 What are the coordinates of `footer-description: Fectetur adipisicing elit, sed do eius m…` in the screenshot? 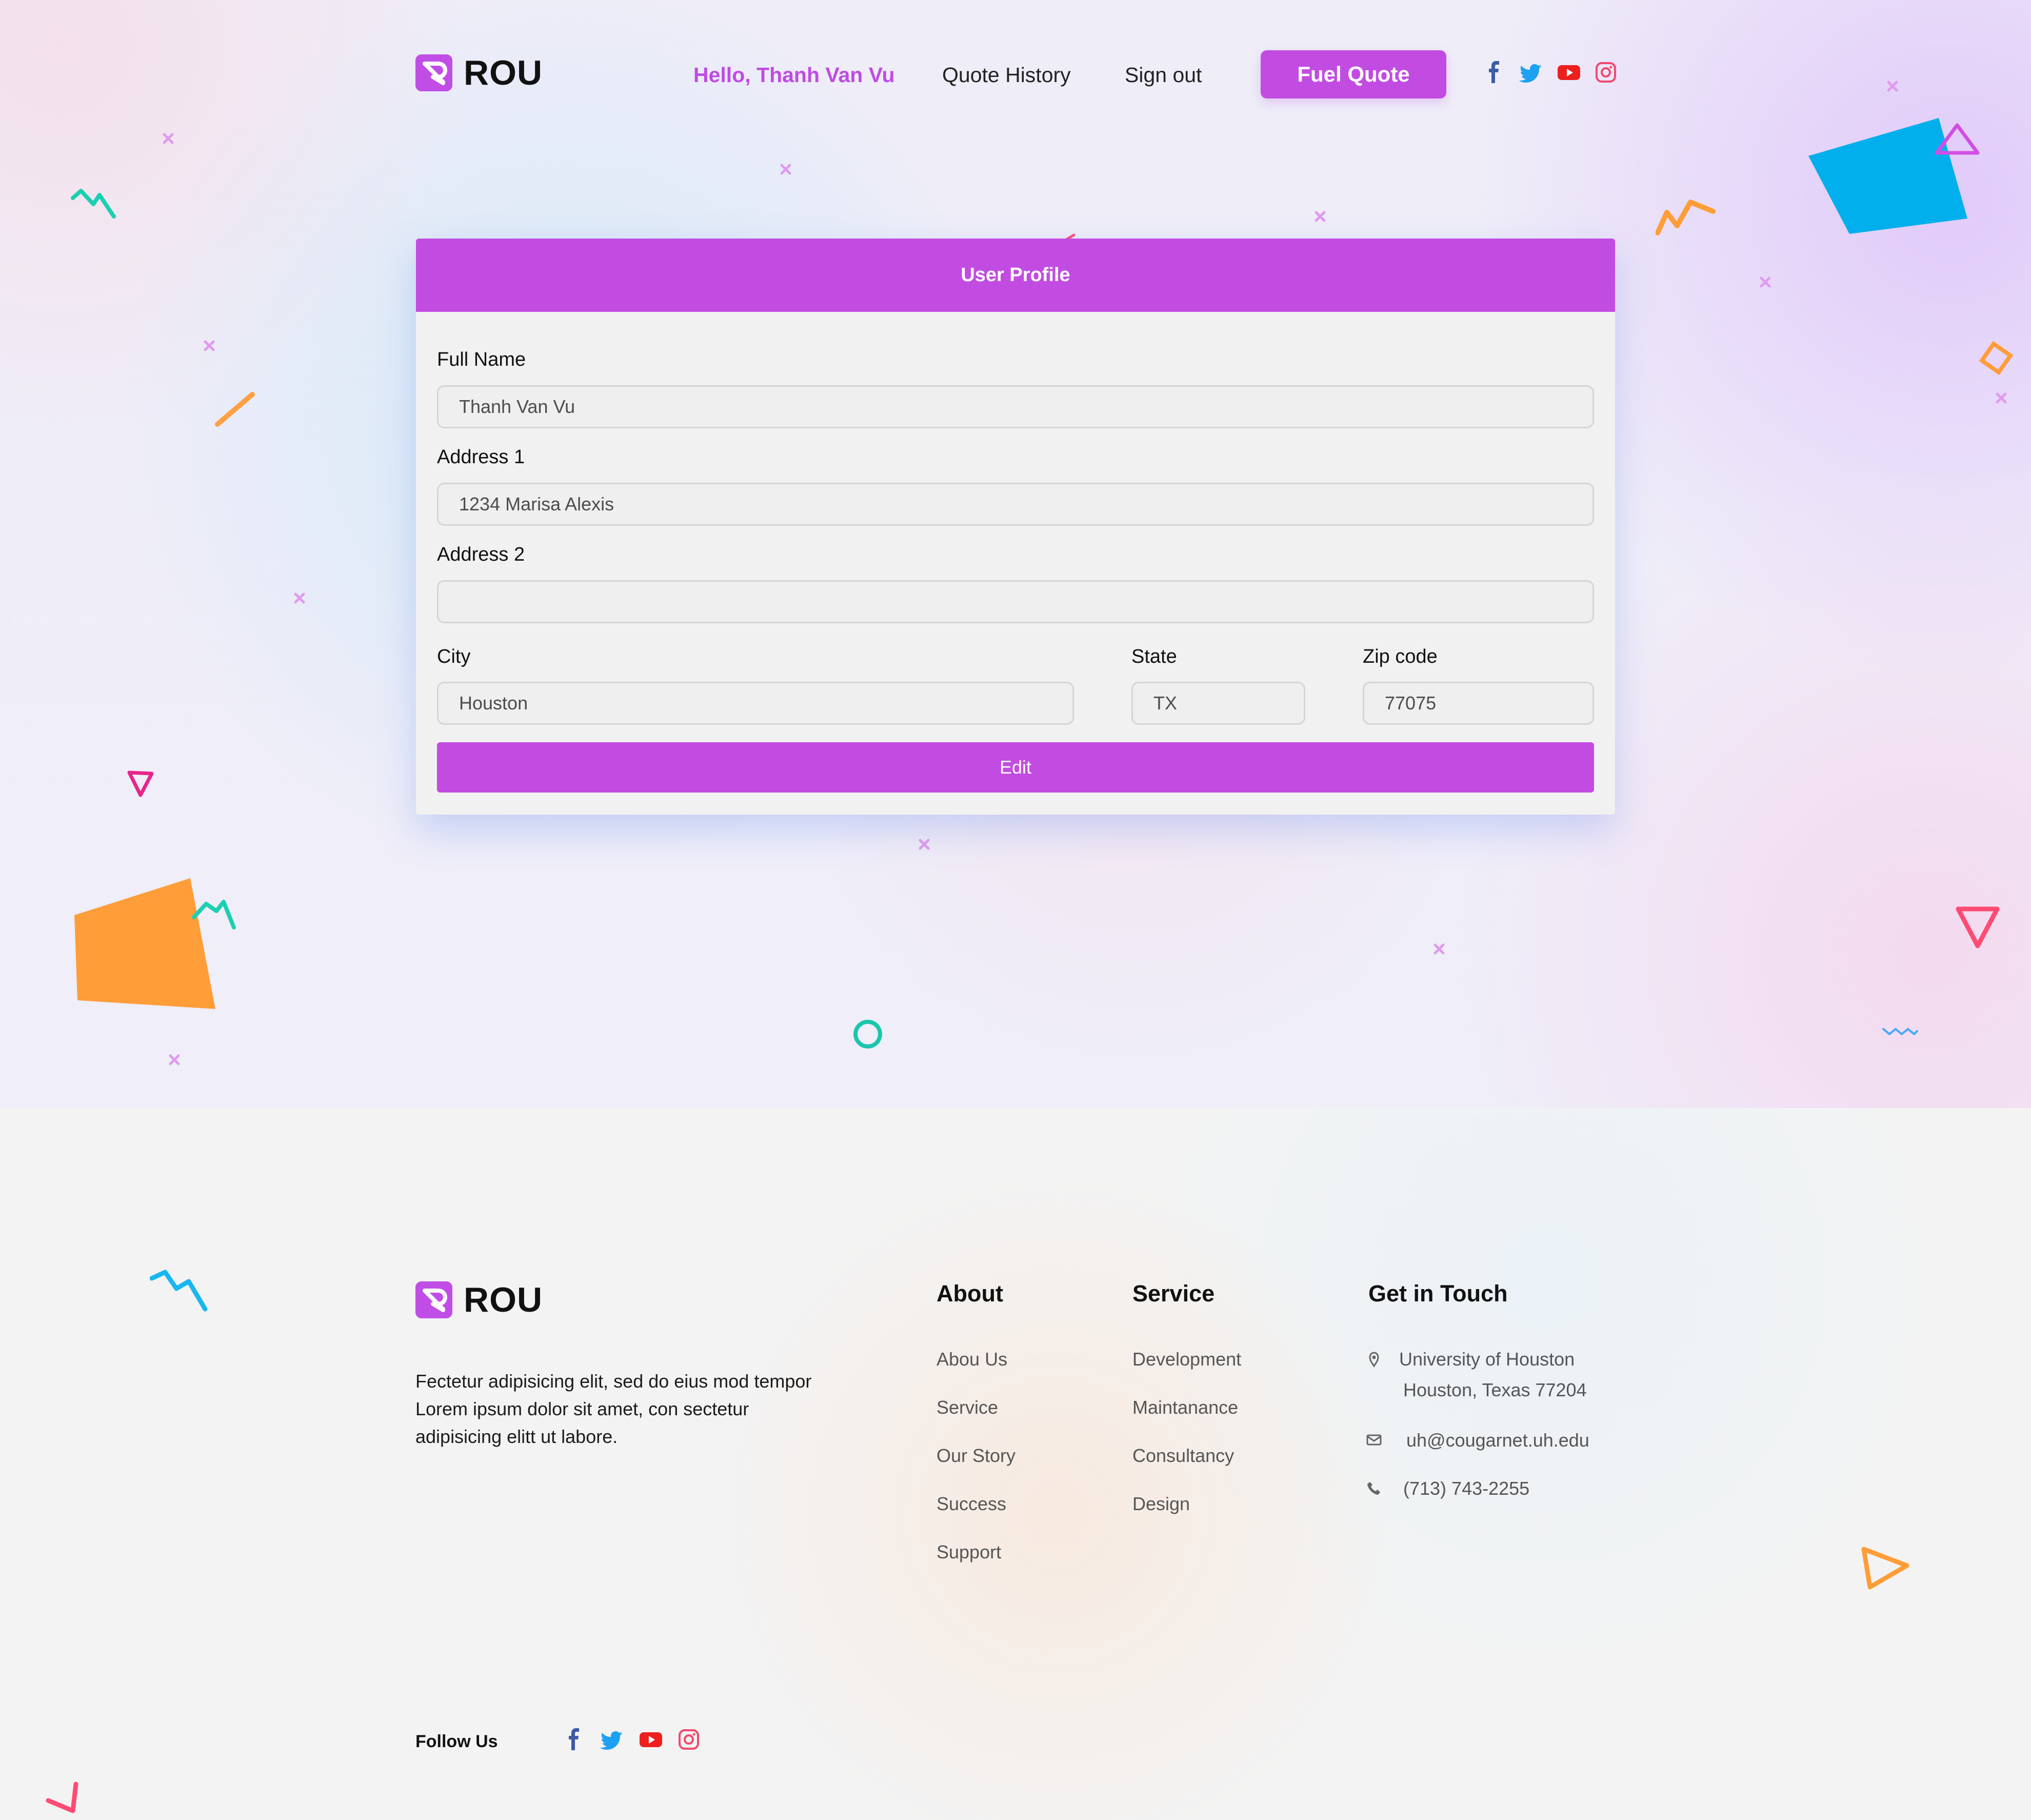 It's located at (614, 1409).